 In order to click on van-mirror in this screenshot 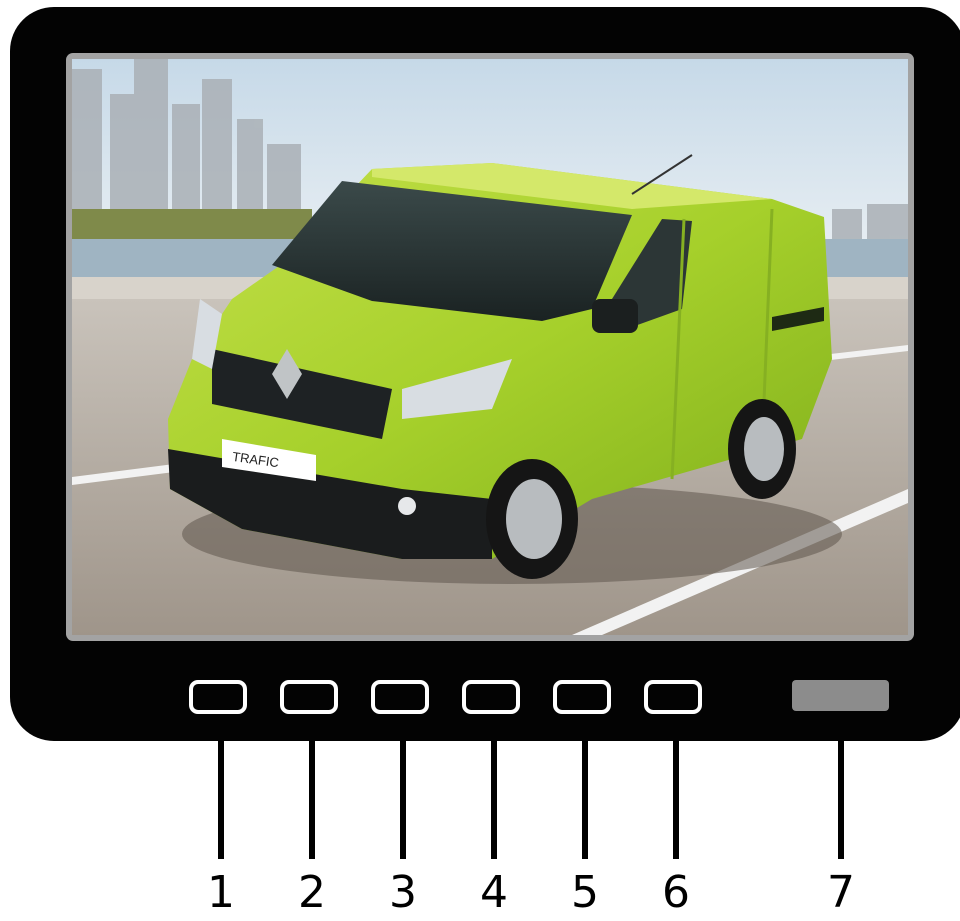, I will do `click(615, 316)`.